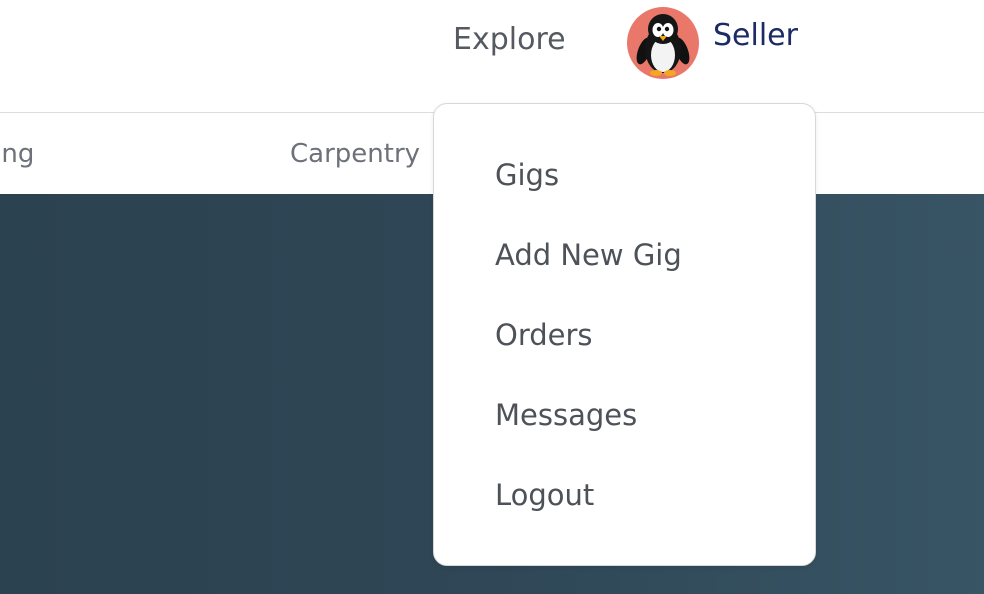  Describe the element at coordinates (17, 154) in the screenshot. I see `category-item: ting` at that location.